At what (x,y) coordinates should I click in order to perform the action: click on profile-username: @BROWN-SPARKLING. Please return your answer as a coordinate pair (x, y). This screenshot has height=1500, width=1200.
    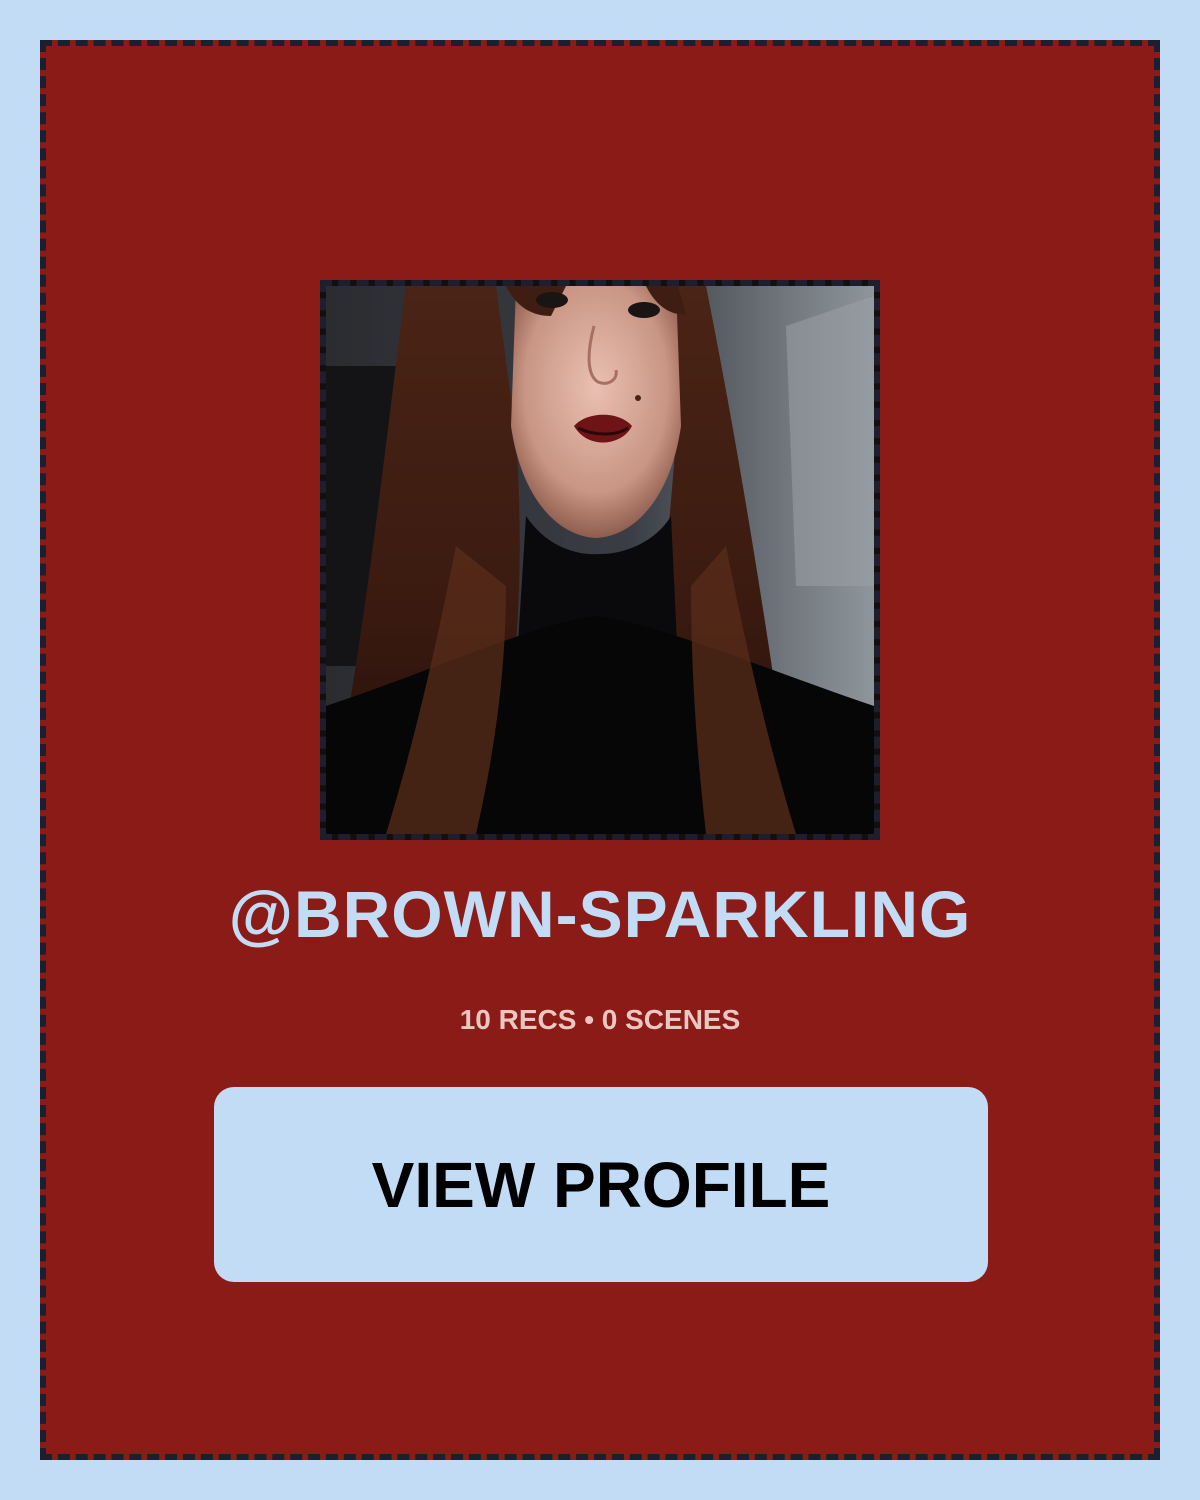
    Looking at the image, I should click on (600, 914).